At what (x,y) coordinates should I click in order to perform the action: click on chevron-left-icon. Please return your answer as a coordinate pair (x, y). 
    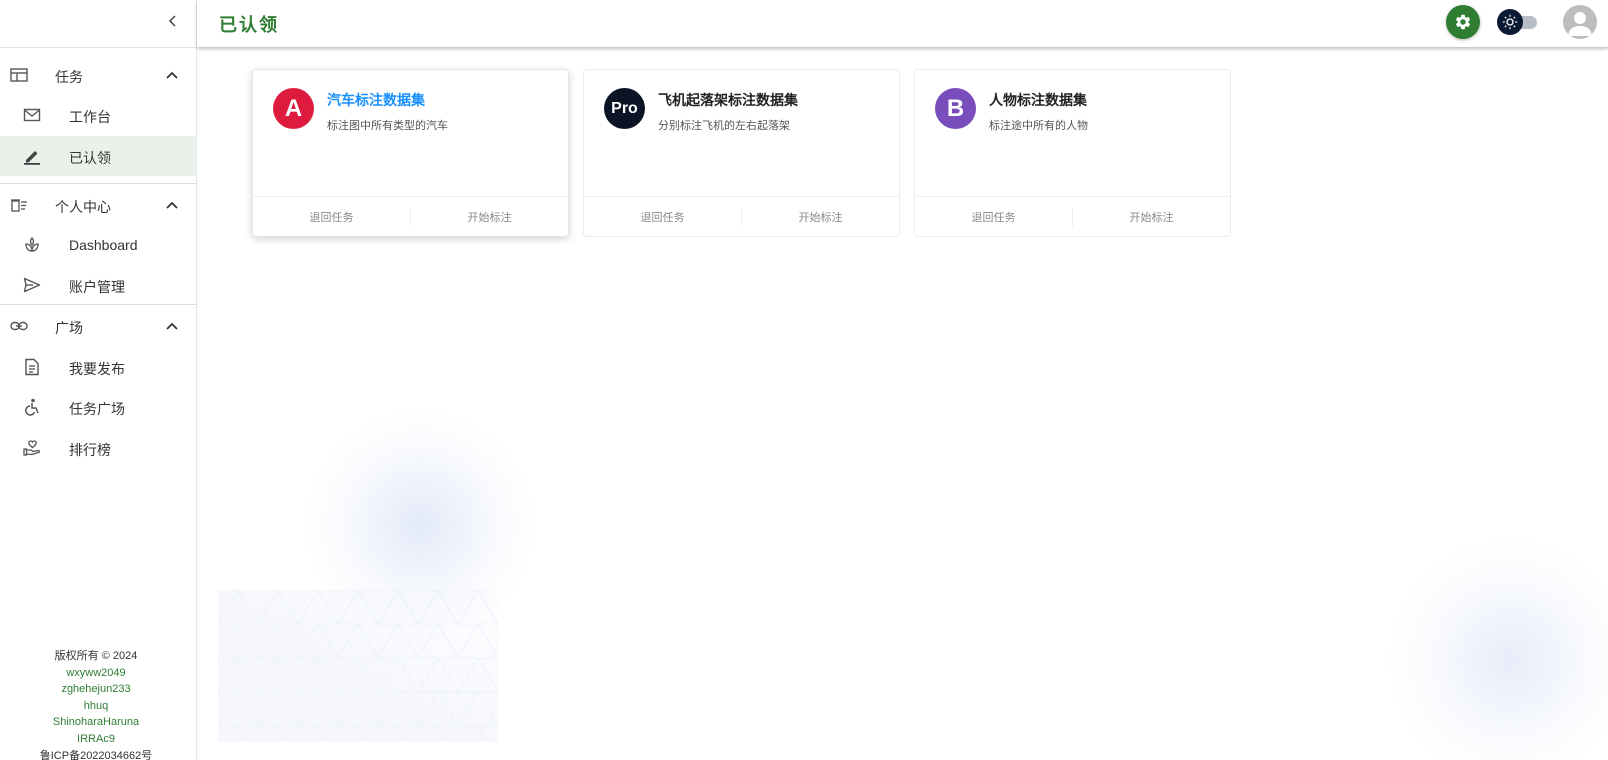
    Looking at the image, I should click on (172, 21).